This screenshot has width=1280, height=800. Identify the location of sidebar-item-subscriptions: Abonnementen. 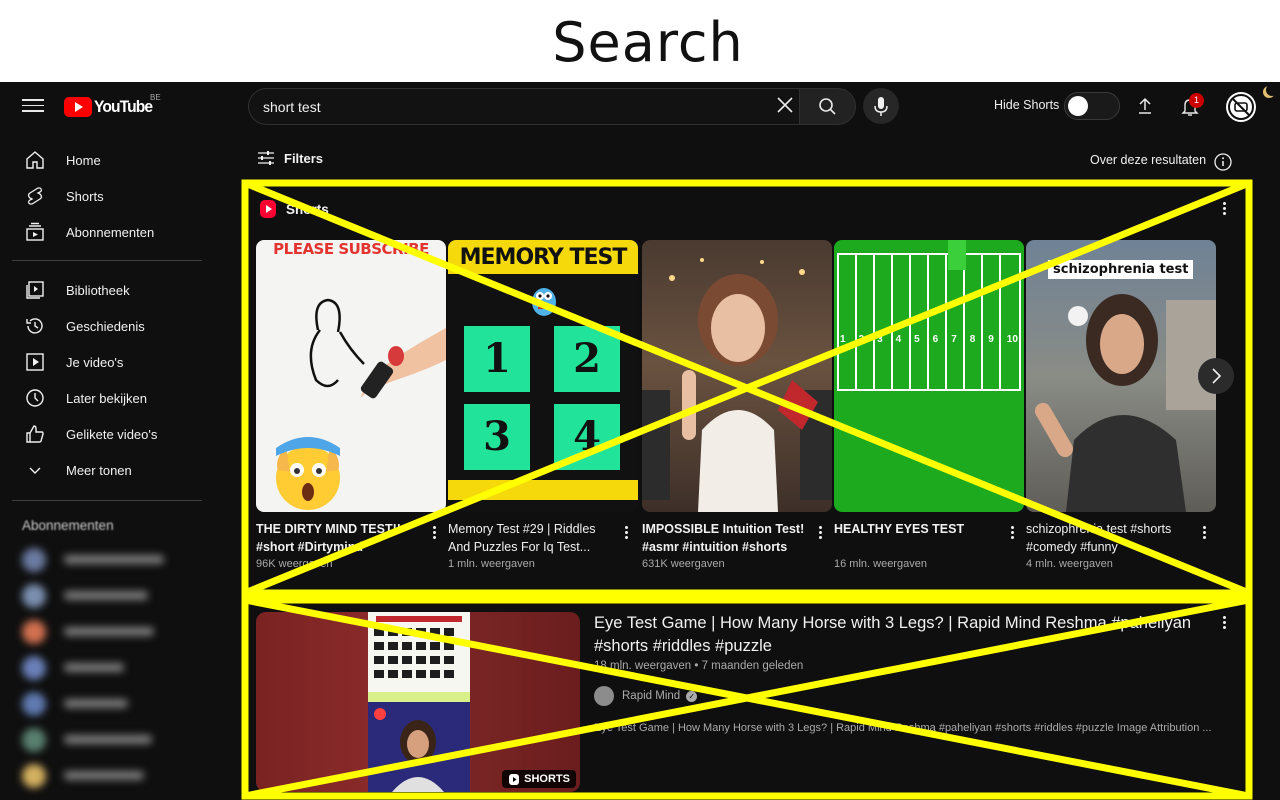
(110, 232).